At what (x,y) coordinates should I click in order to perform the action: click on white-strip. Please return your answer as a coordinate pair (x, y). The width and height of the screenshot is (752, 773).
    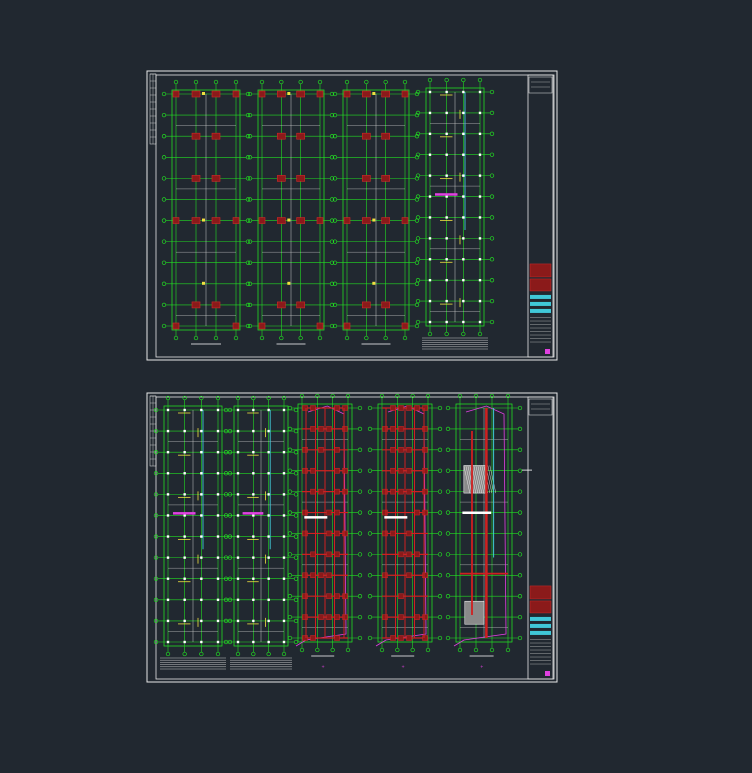
    Looking at the image, I should click on (316, 517).